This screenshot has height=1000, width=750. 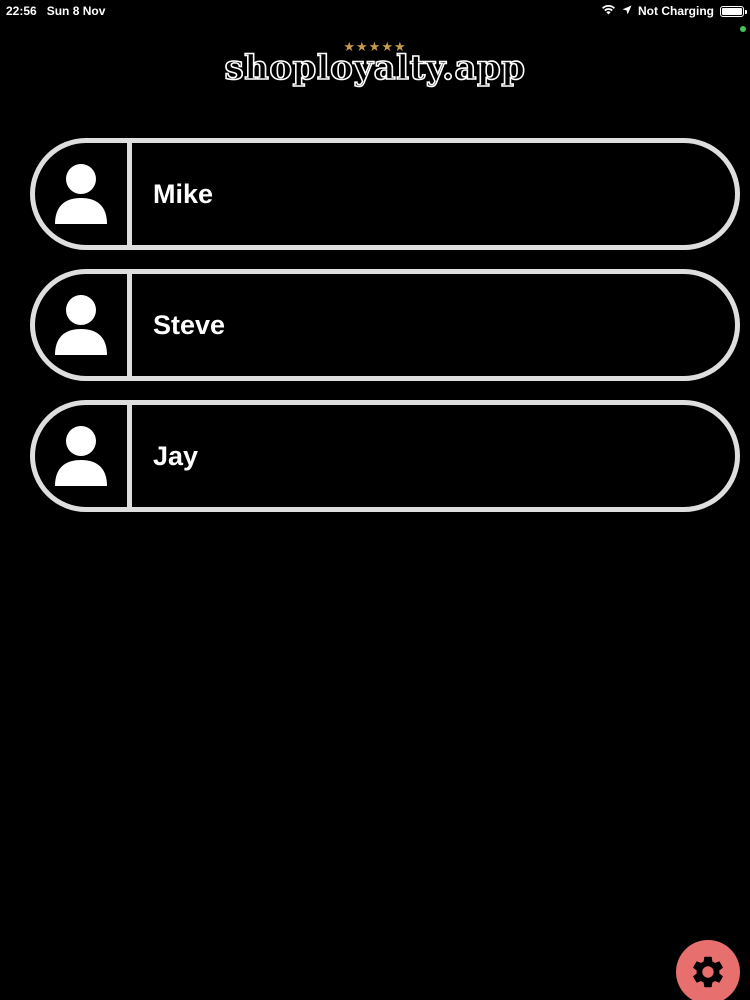 I want to click on charging-status: Not Charging, so click(x=676, y=11).